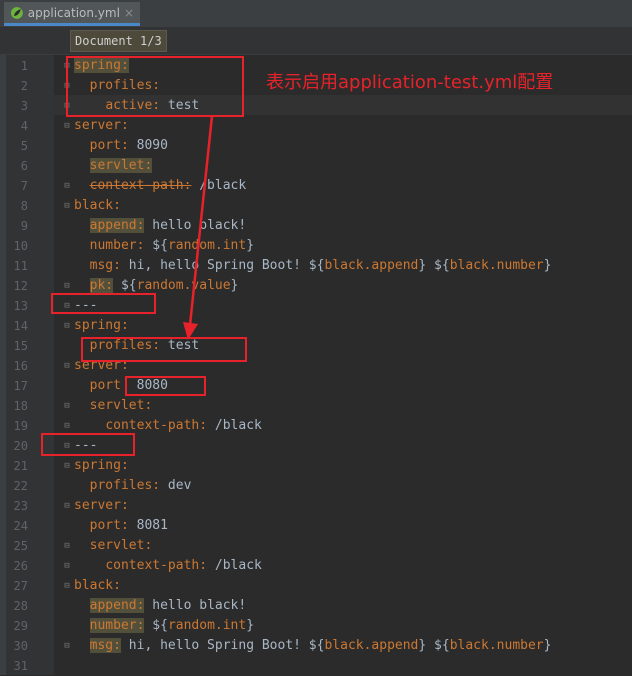  Describe the element at coordinates (20, 306) in the screenshot. I see `line-number: 13` at that location.